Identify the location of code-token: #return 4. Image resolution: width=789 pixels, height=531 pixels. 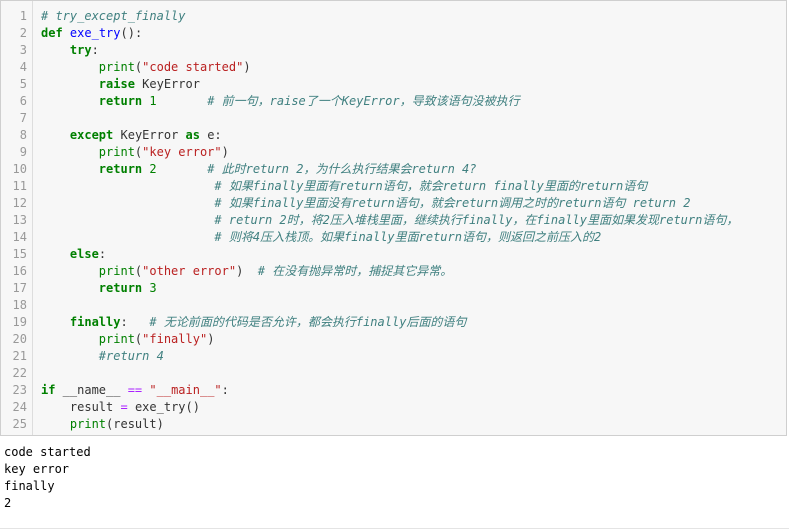
(131, 356).